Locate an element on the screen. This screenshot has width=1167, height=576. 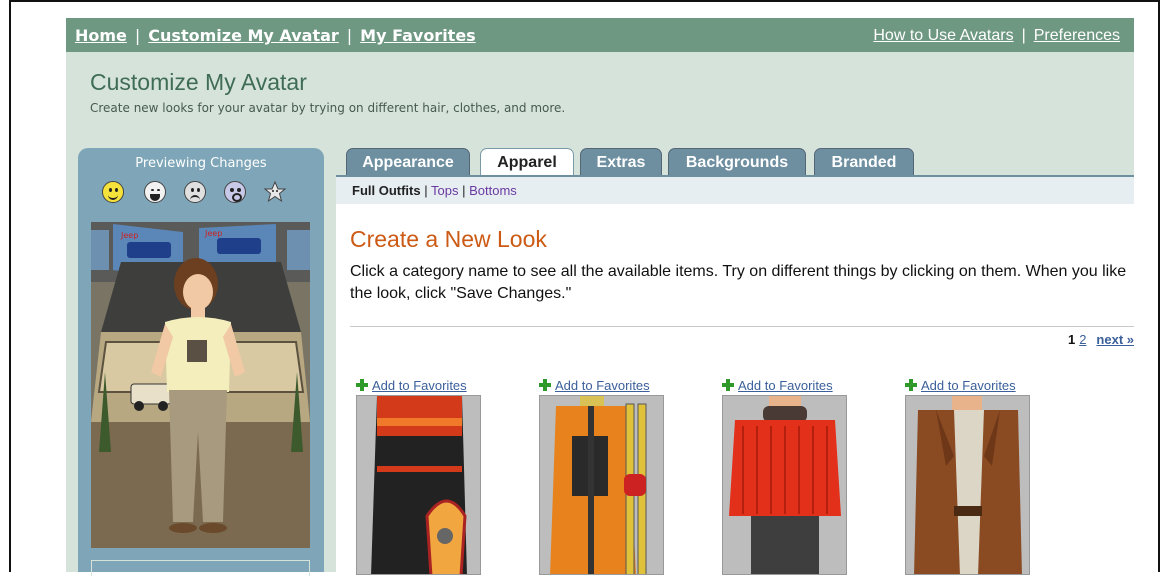
laughing-face-icon is located at coordinates (155, 192).